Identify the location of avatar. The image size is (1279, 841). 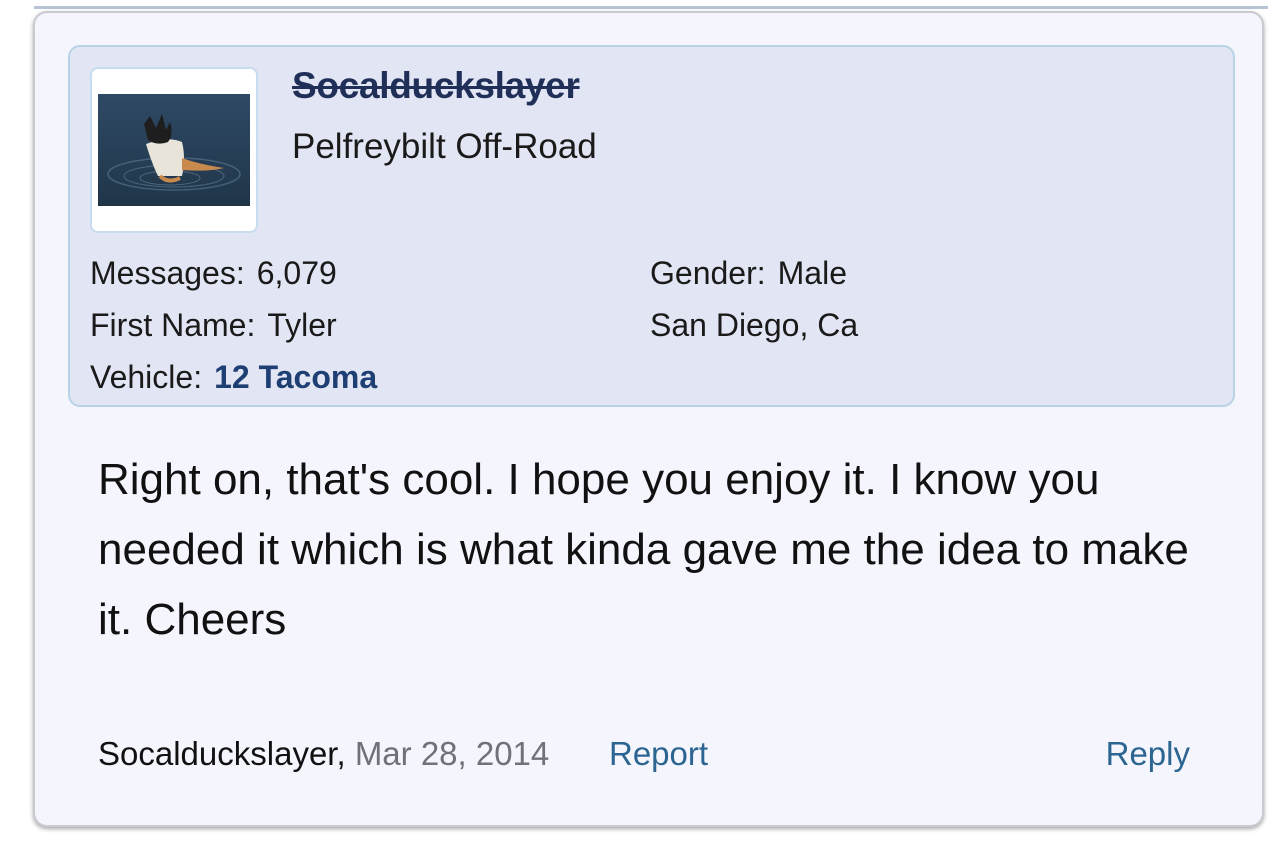
(174, 150).